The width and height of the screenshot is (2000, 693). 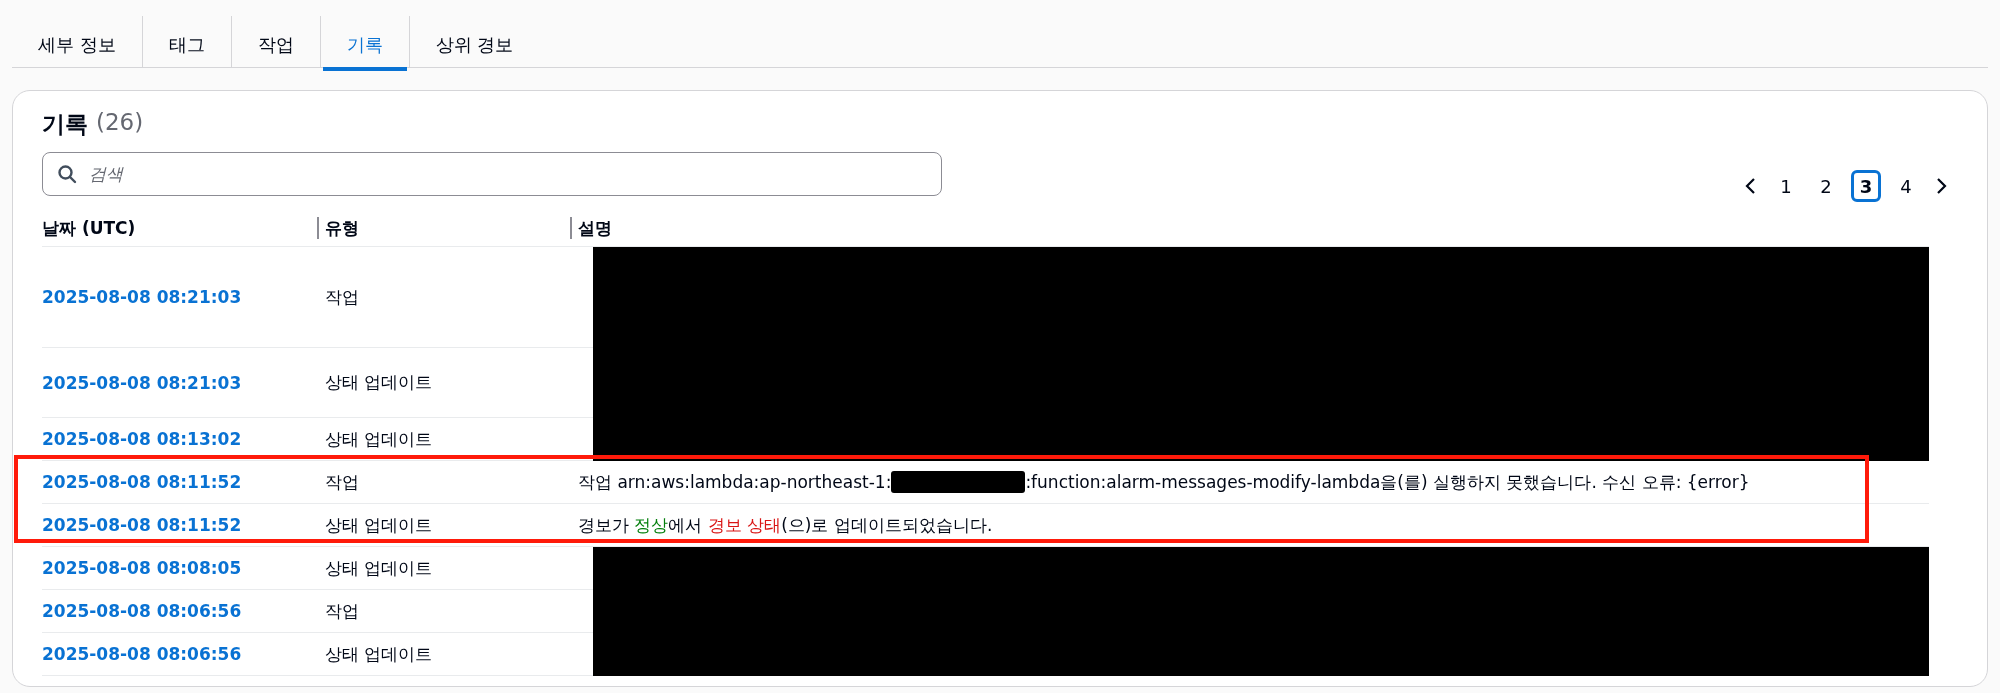 I want to click on description-text: :function:alarm-messages-modify-lambda을(를) 실행하지 못했습니다. 수신 오류: {error}, so click(x=1387, y=482).